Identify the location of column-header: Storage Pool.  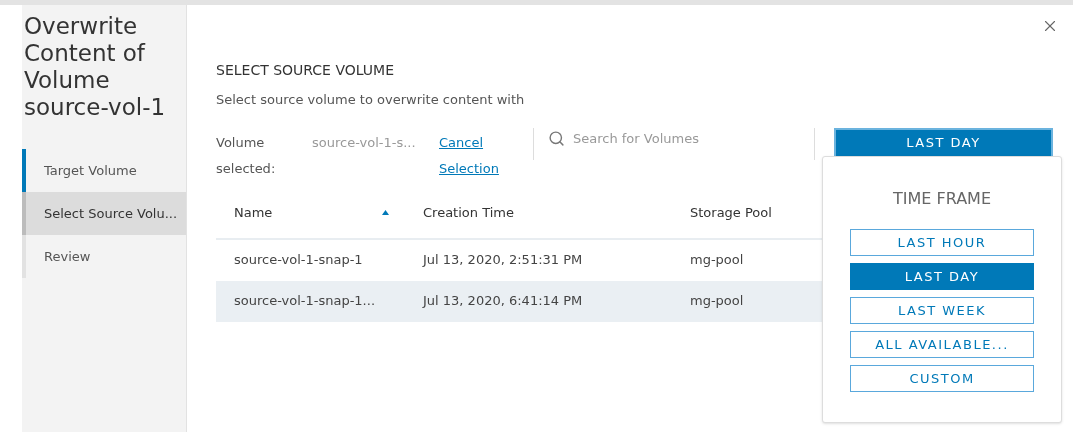
(747, 212).